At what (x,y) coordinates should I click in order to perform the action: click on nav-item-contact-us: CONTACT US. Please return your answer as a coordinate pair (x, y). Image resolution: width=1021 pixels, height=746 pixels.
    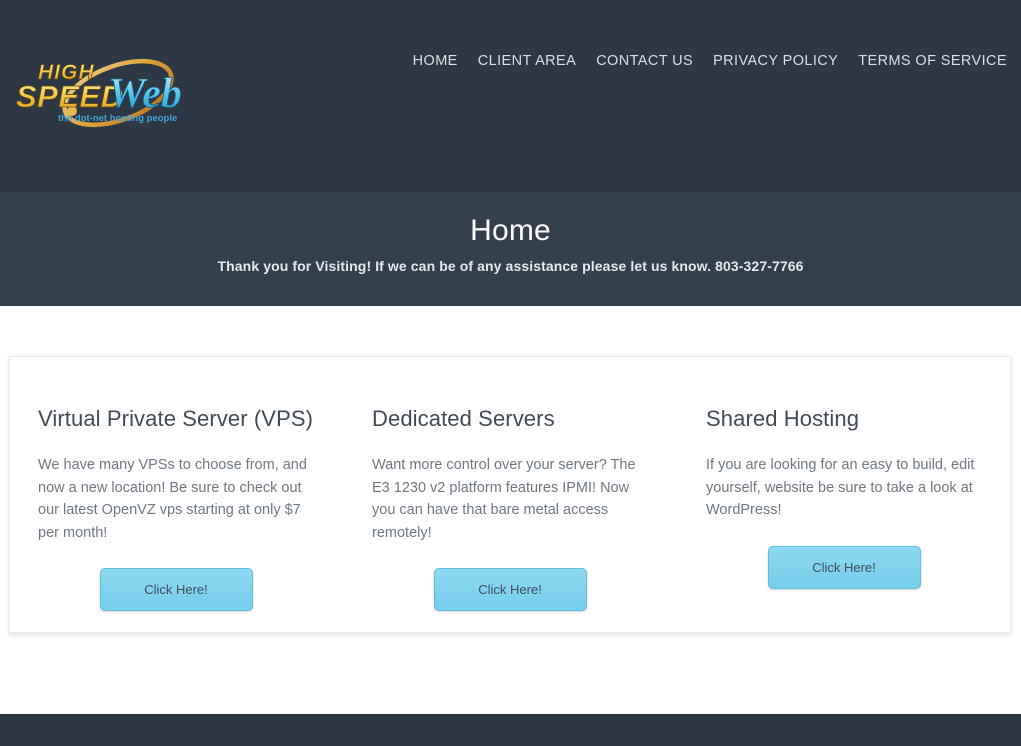
    Looking at the image, I should click on (644, 61).